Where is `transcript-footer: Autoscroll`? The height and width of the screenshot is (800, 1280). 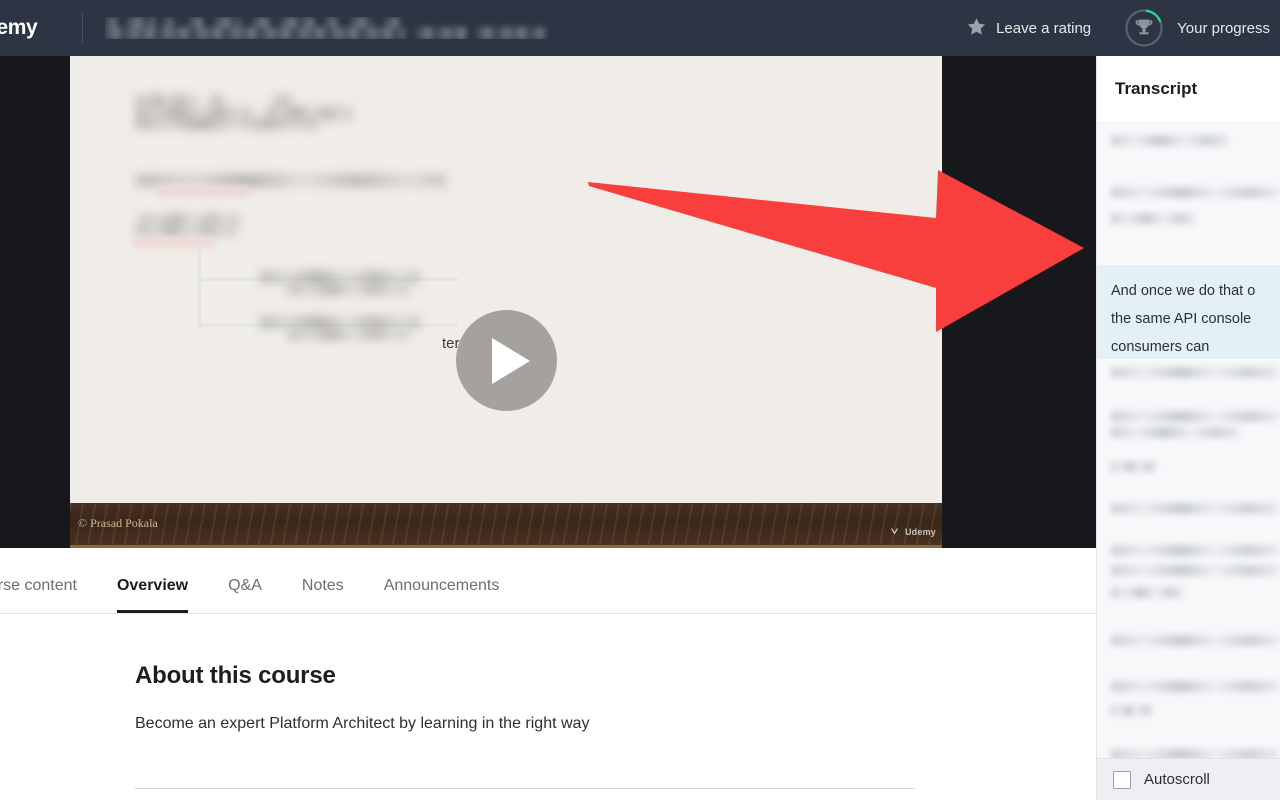
transcript-footer: Autoscroll is located at coordinates (1188, 779).